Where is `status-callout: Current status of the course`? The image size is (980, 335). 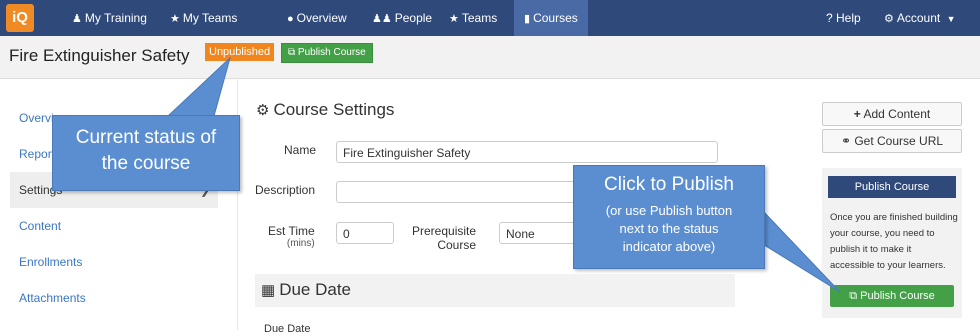 status-callout: Current status of the course is located at coordinates (146, 153).